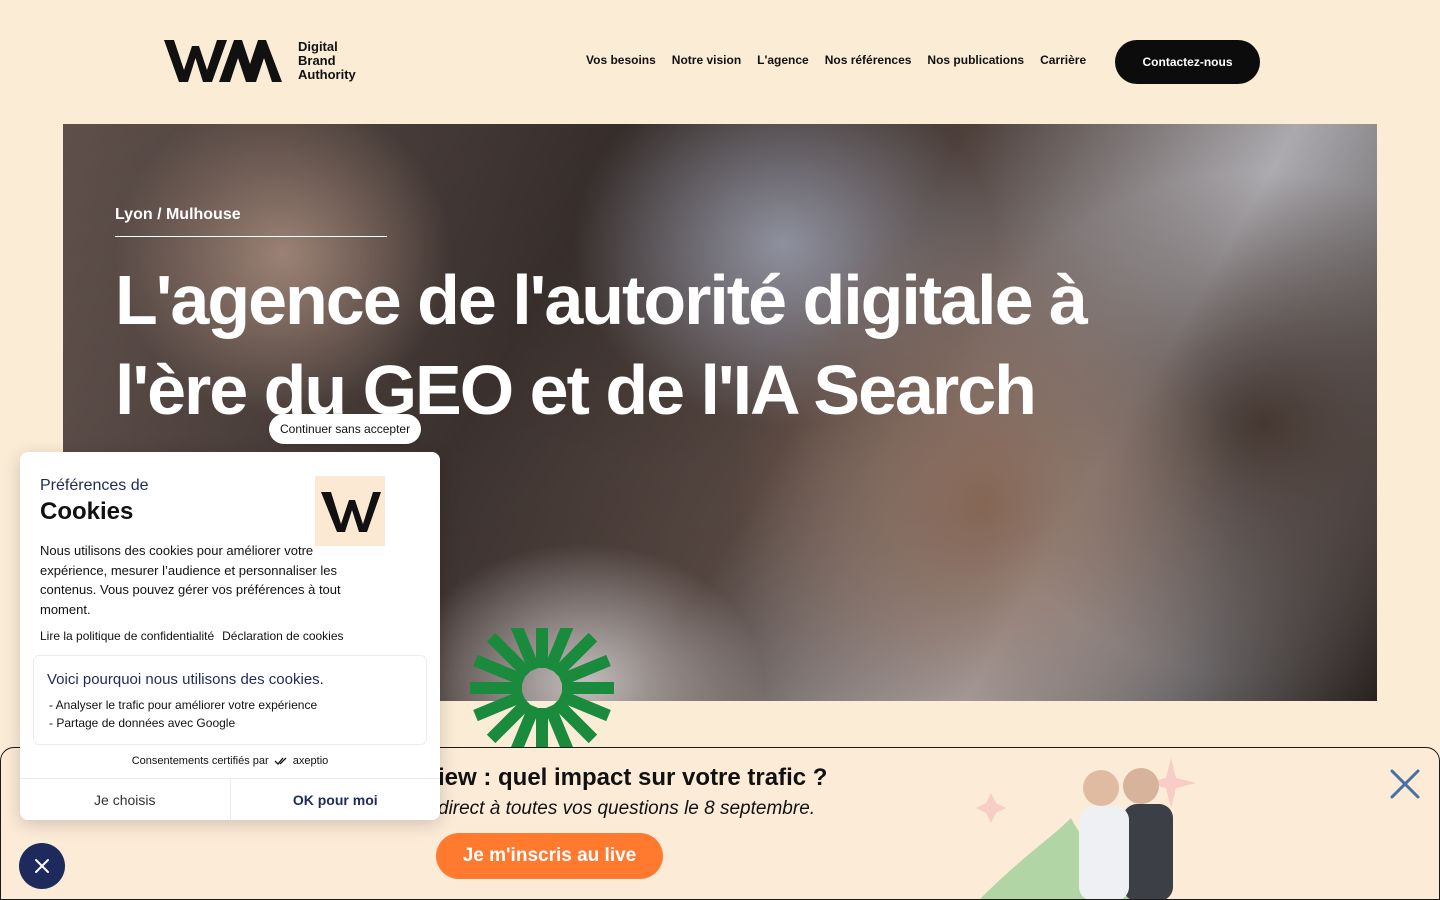 The height and width of the screenshot is (900, 1440). I want to click on cookie-kicker: Préférences de, so click(94, 485).